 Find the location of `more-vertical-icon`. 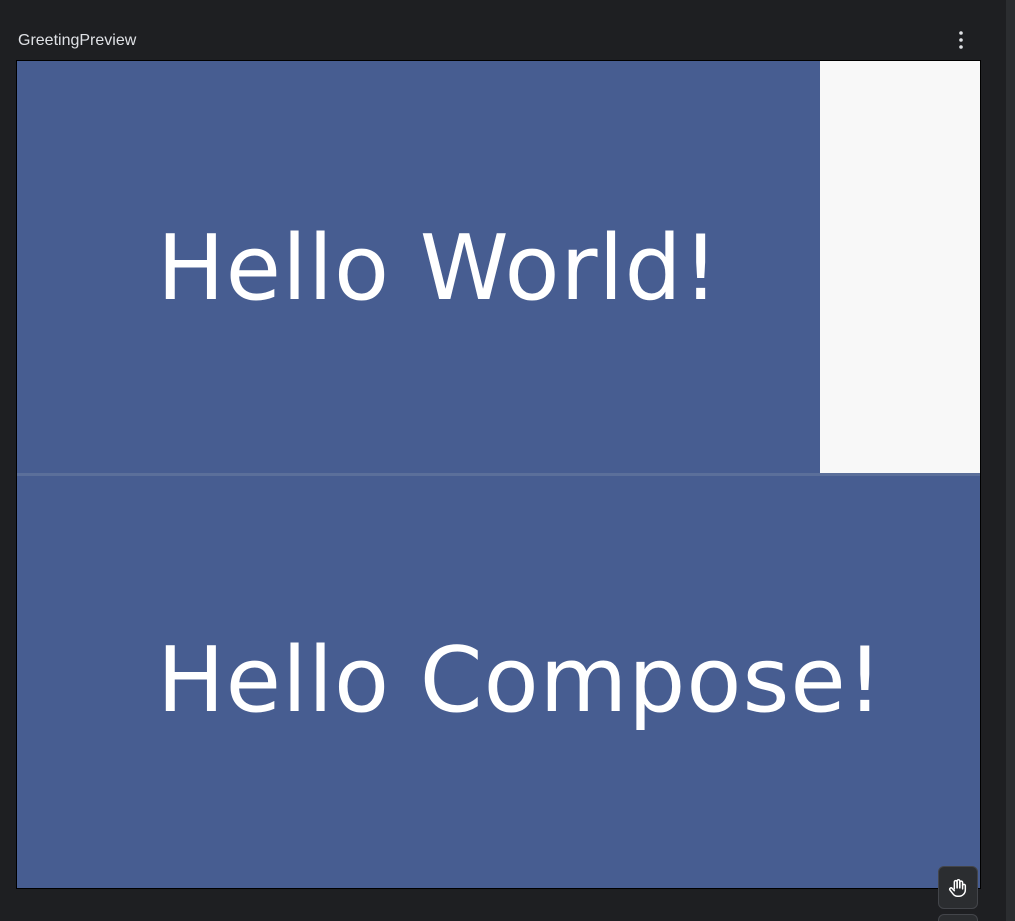

more-vertical-icon is located at coordinates (961, 40).